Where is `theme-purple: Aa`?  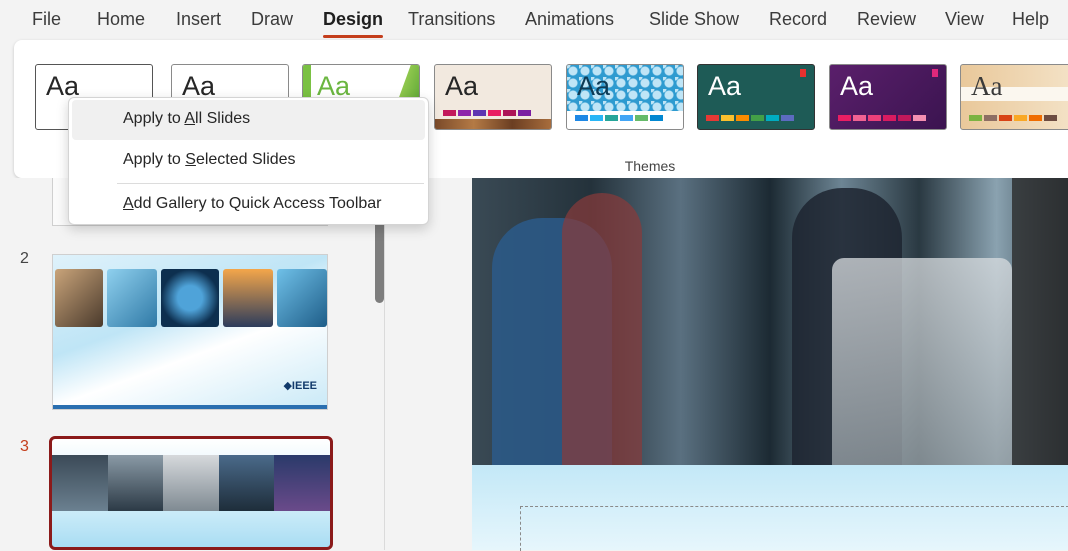
theme-purple: Aa is located at coordinates (888, 97).